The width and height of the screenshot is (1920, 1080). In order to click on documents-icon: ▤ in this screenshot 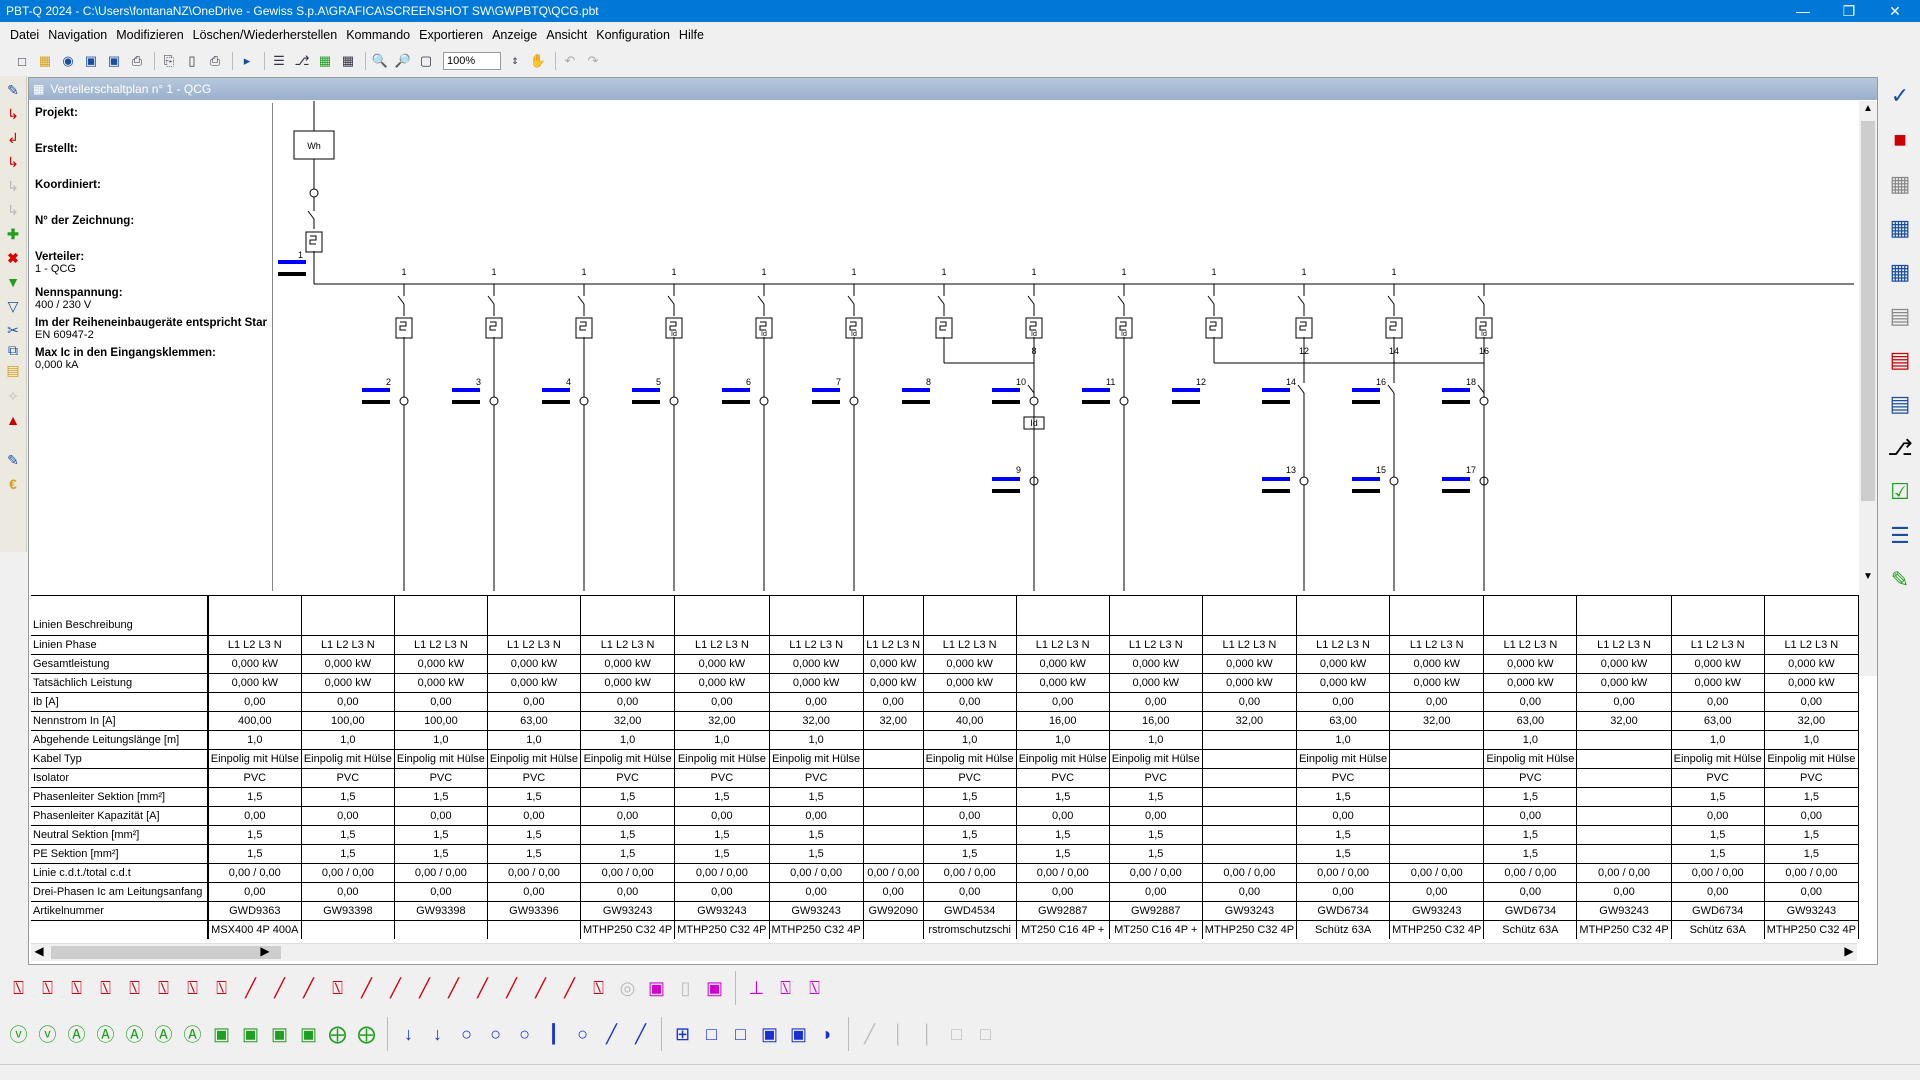, I will do `click(1900, 404)`.